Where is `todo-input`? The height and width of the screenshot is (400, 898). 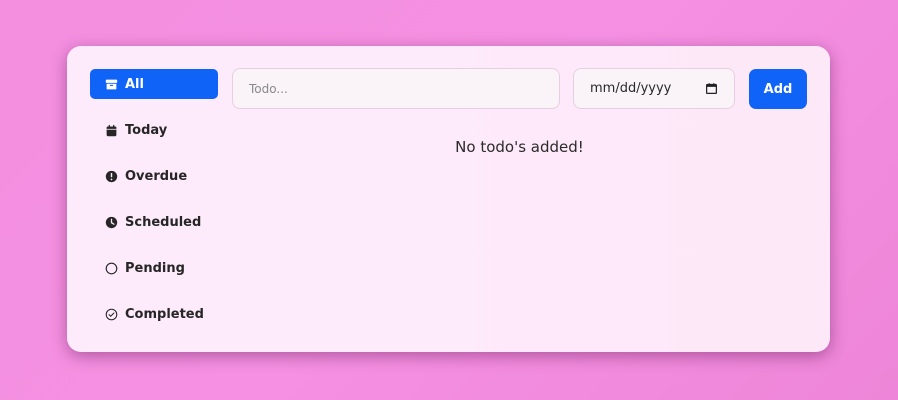
todo-input is located at coordinates (396, 88).